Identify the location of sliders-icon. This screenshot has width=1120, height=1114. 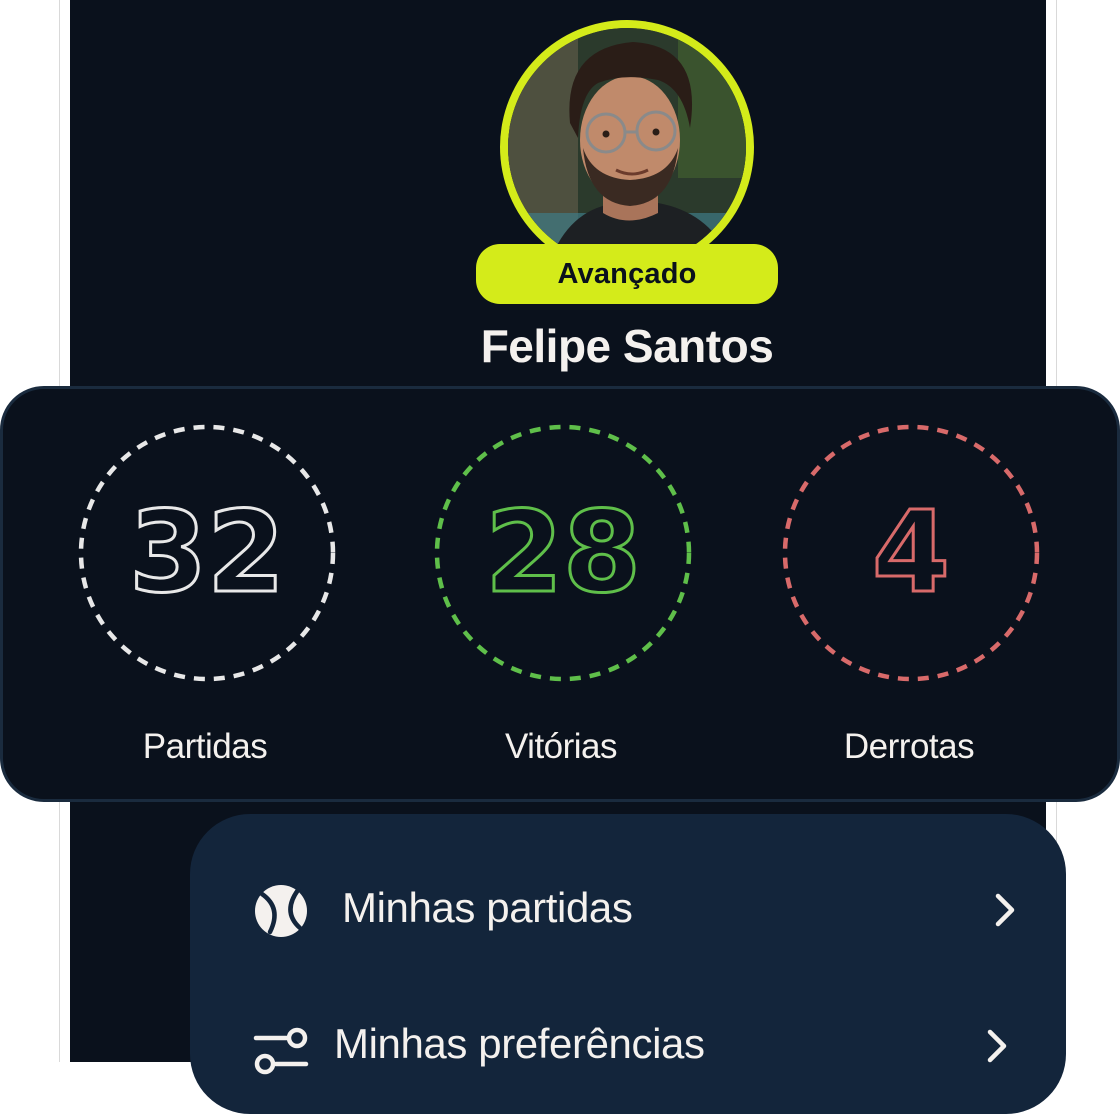
(281, 1051).